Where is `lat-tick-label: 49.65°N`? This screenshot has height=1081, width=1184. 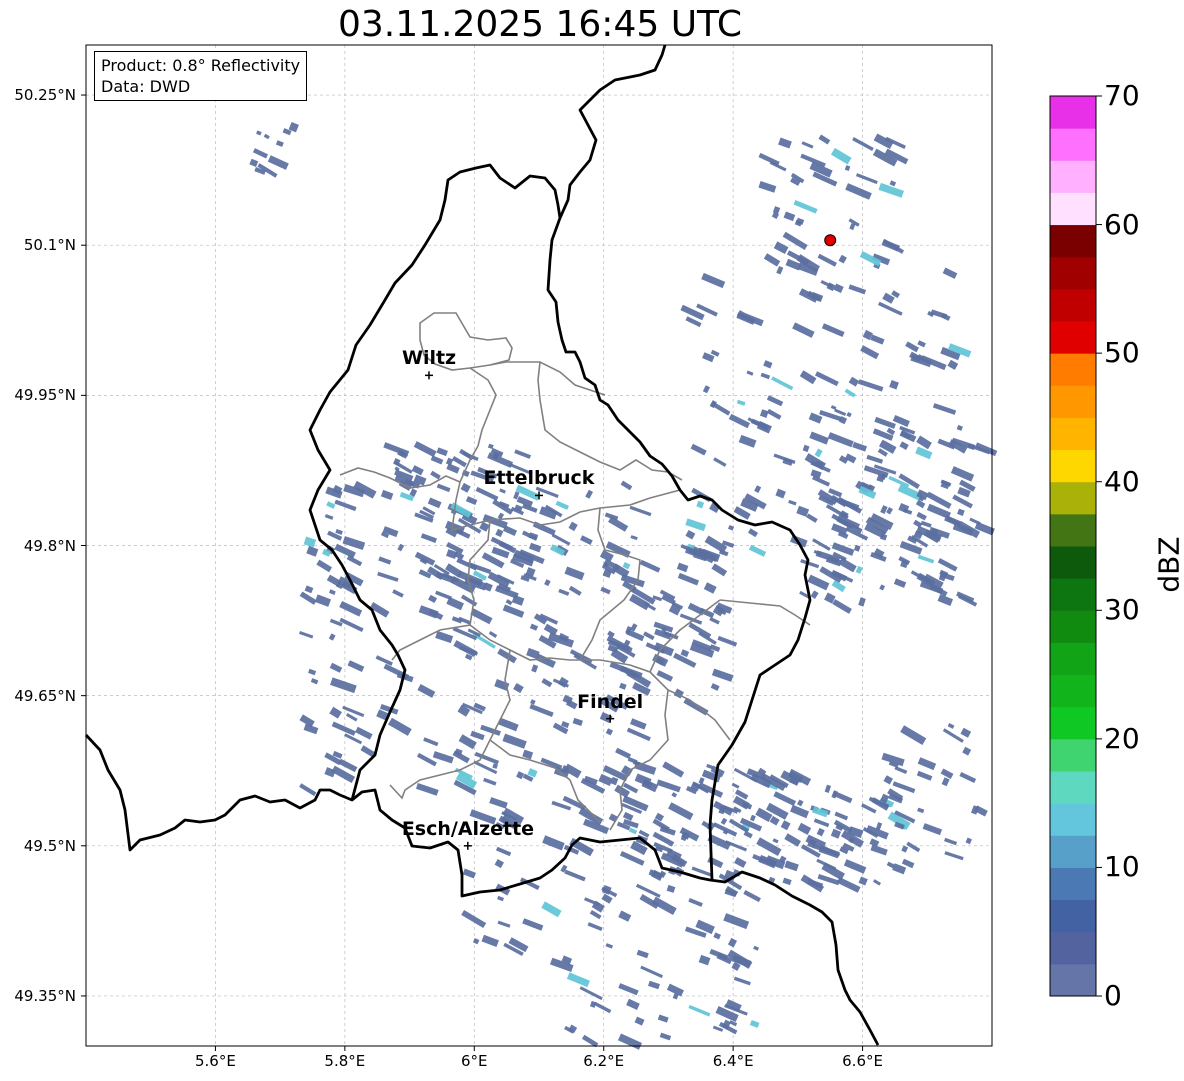
lat-tick-label: 49.65°N is located at coordinates (45, 695).